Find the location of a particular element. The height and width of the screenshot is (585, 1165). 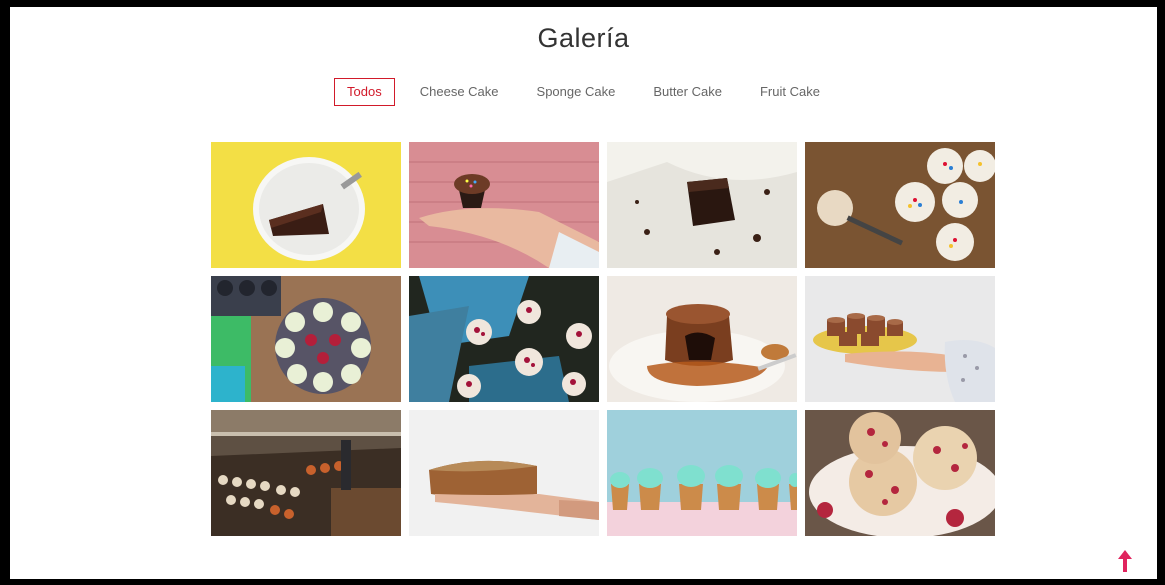

lava-cake-photo is located at coordinates (702, 339).